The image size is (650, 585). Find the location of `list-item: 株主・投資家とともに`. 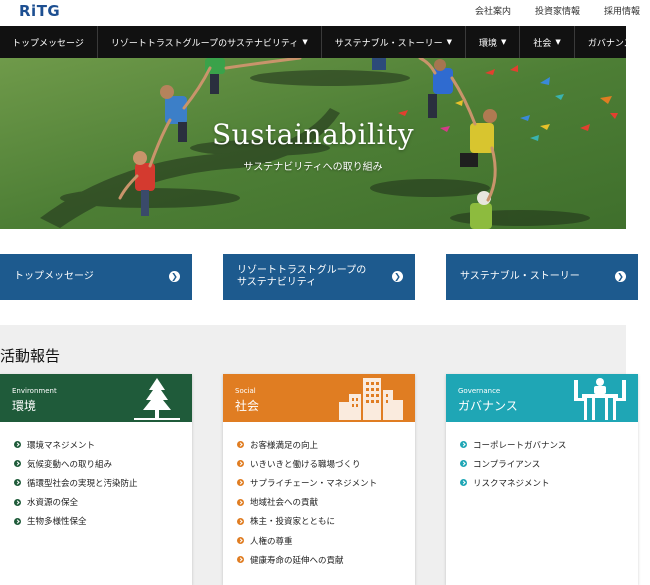

list-item: 株主・投資家とともに is located at coordinates (326, 521).